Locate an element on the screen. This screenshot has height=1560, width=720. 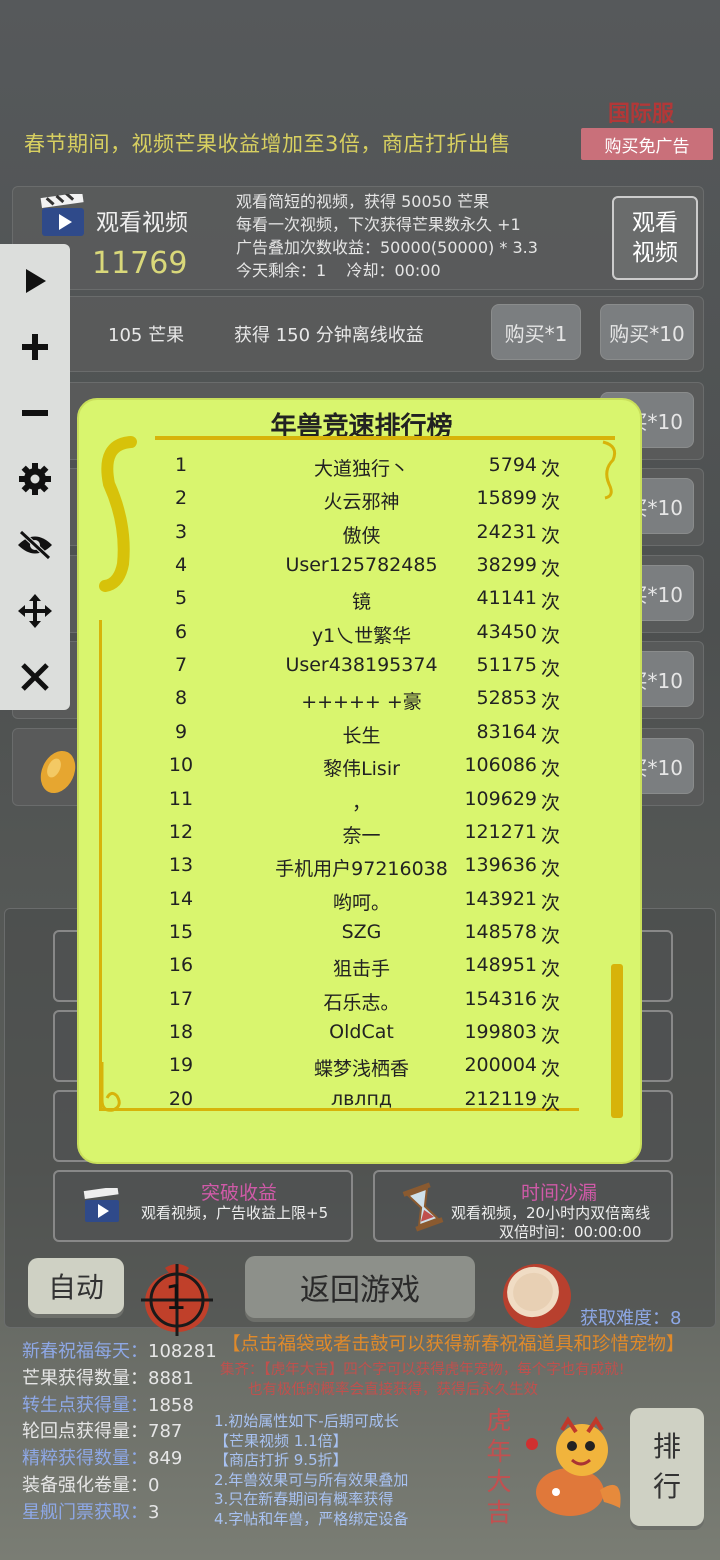
play-icon is located at coordinates (35, 281).